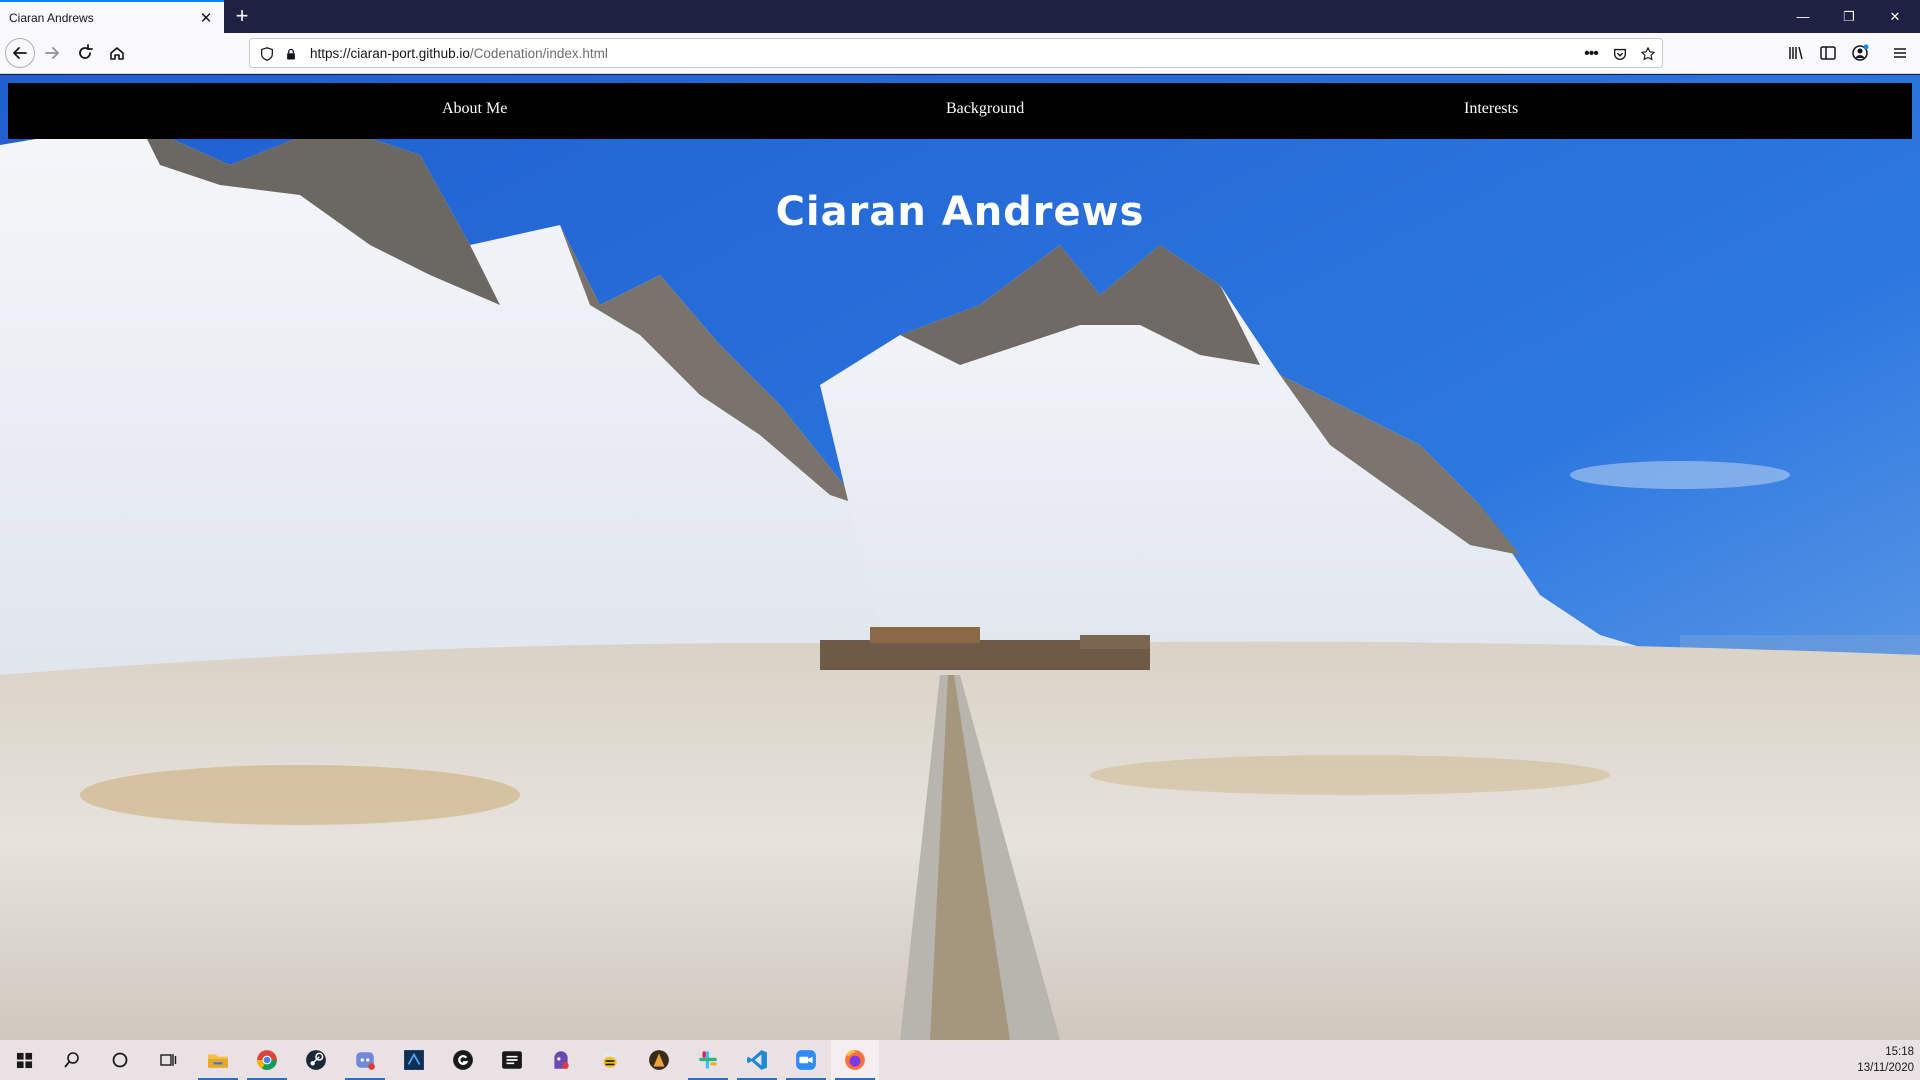 This screenshot has height=1080, width=1920. I want to click on notes-icon, so click(512, 1060).